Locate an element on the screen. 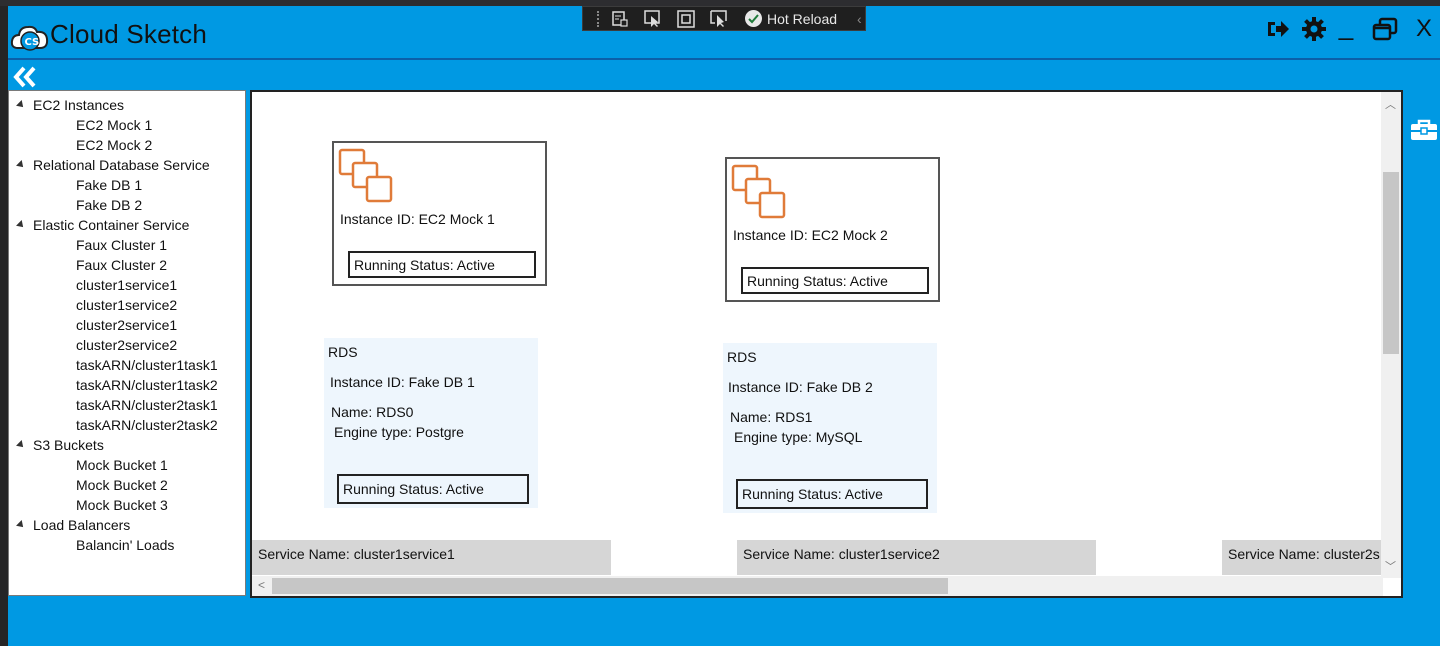  ecs-service-bar: Service Name: cluster1service1 is located at coordinates (431, 557).